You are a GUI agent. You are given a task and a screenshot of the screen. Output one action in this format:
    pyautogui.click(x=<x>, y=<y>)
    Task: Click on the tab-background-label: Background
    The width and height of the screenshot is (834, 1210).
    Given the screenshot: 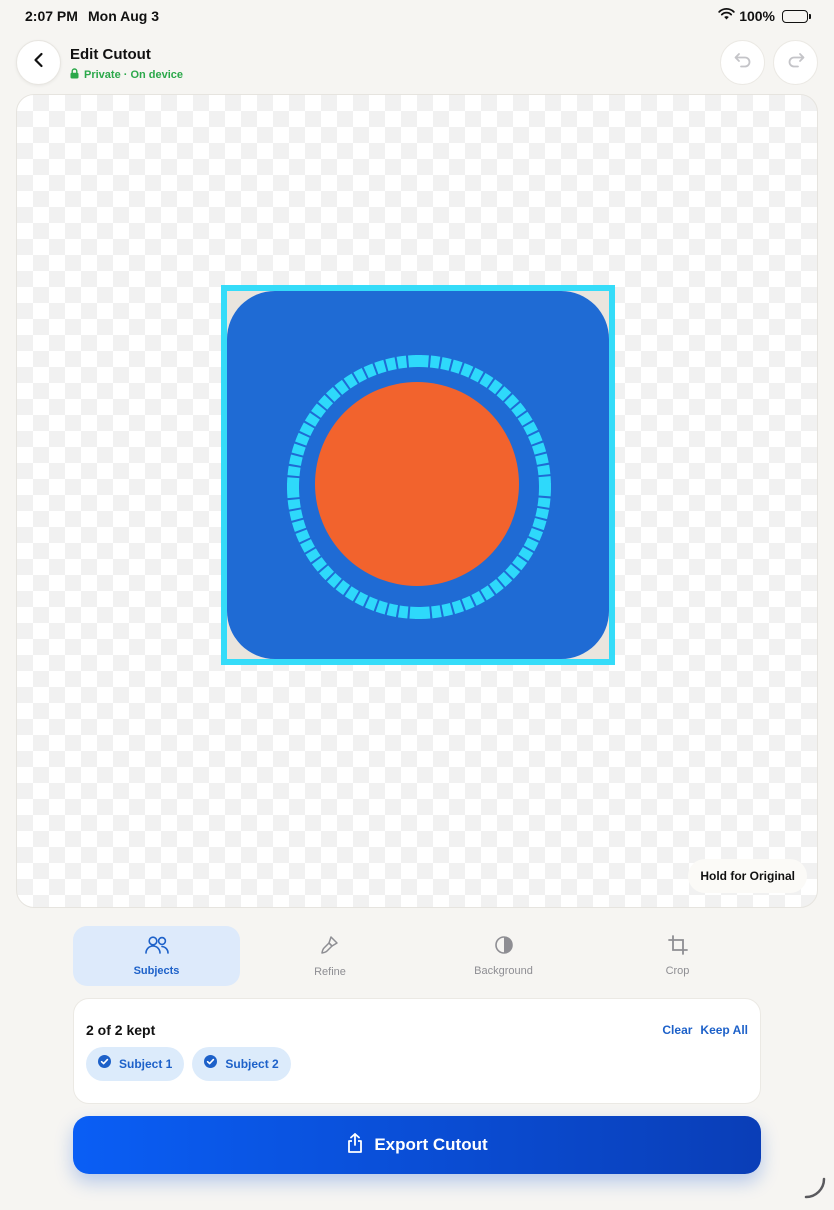 What is the action you would take?
    pyautogui.click(x=503, y=971)
    